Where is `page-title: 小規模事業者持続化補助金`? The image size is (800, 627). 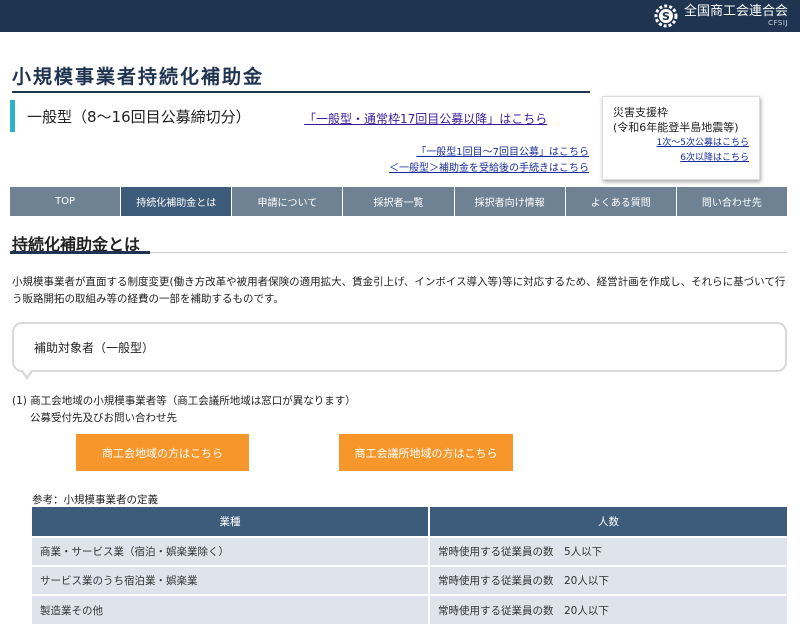
page-title: 小規模事業者持続化補助金 is located at coordinates (138, 77).